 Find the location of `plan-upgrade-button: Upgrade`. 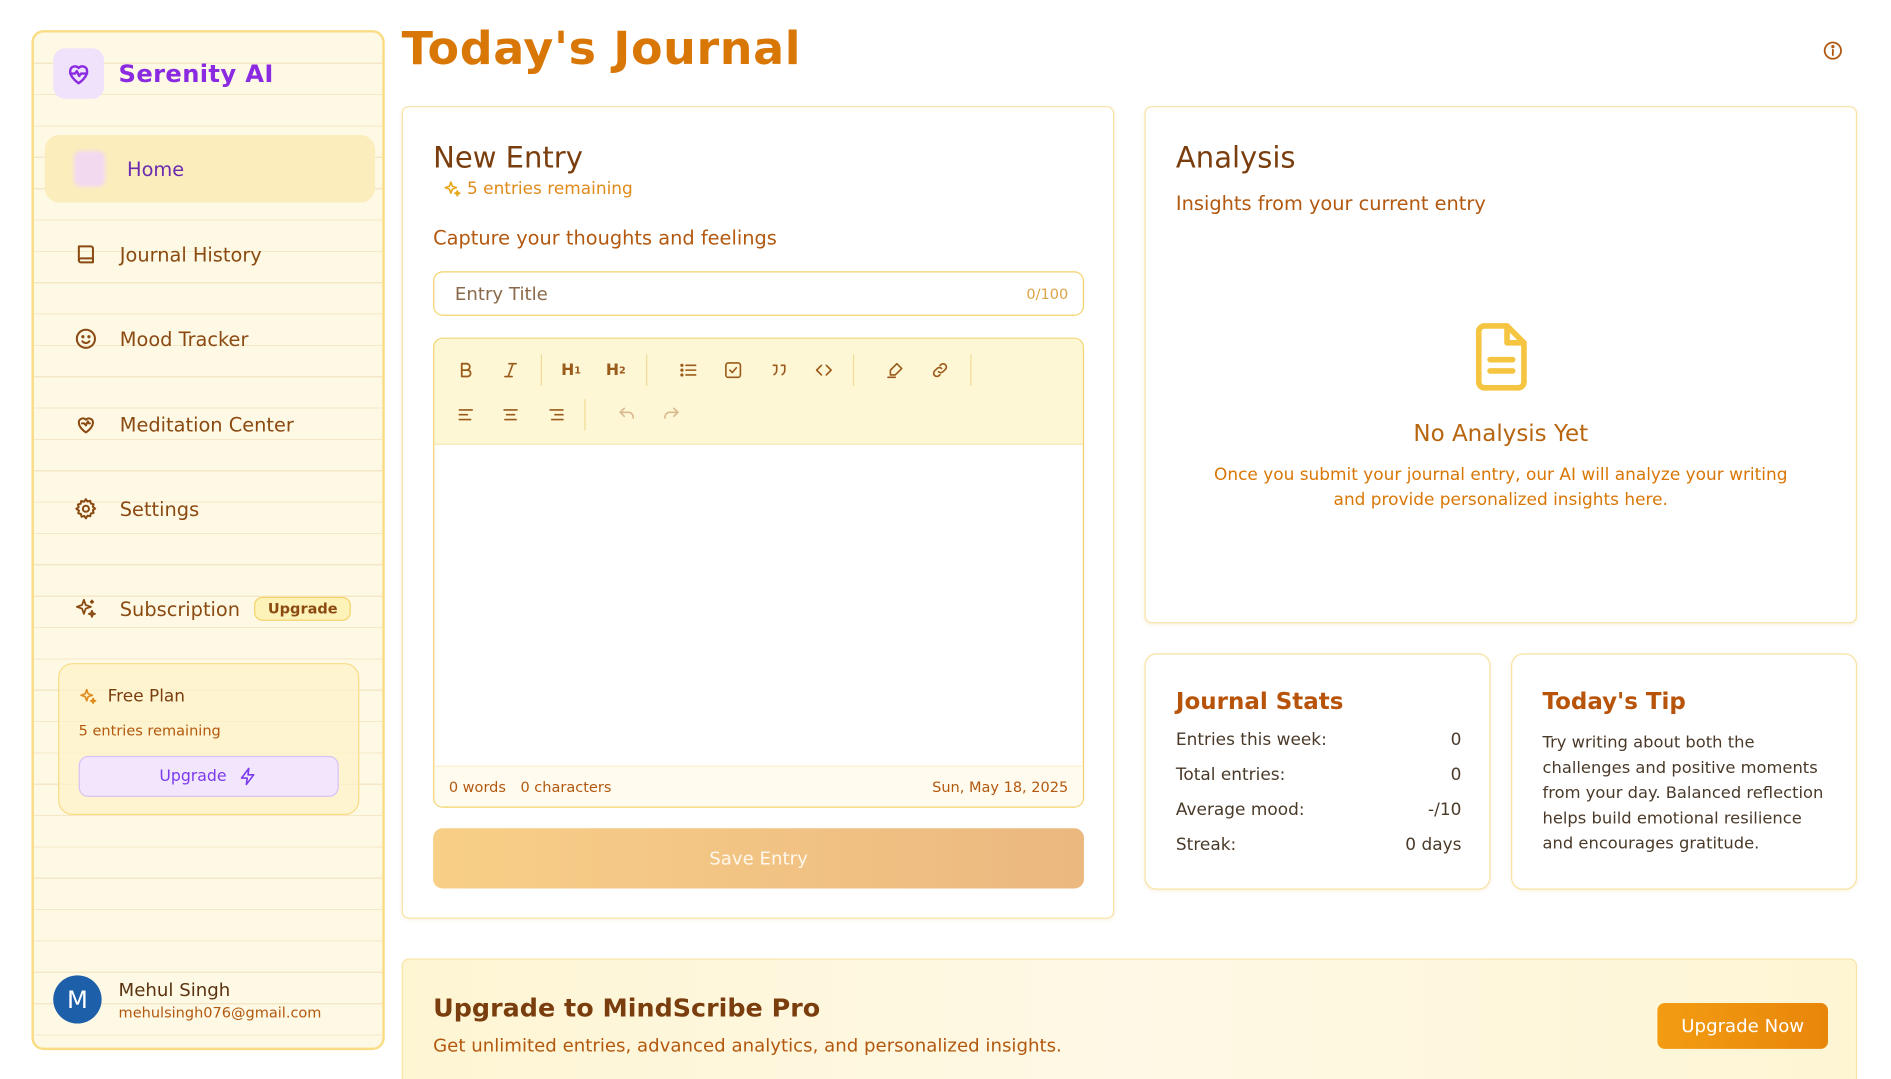

plan-upgrade-button: Upgrade is located at coordinates (208, 776).